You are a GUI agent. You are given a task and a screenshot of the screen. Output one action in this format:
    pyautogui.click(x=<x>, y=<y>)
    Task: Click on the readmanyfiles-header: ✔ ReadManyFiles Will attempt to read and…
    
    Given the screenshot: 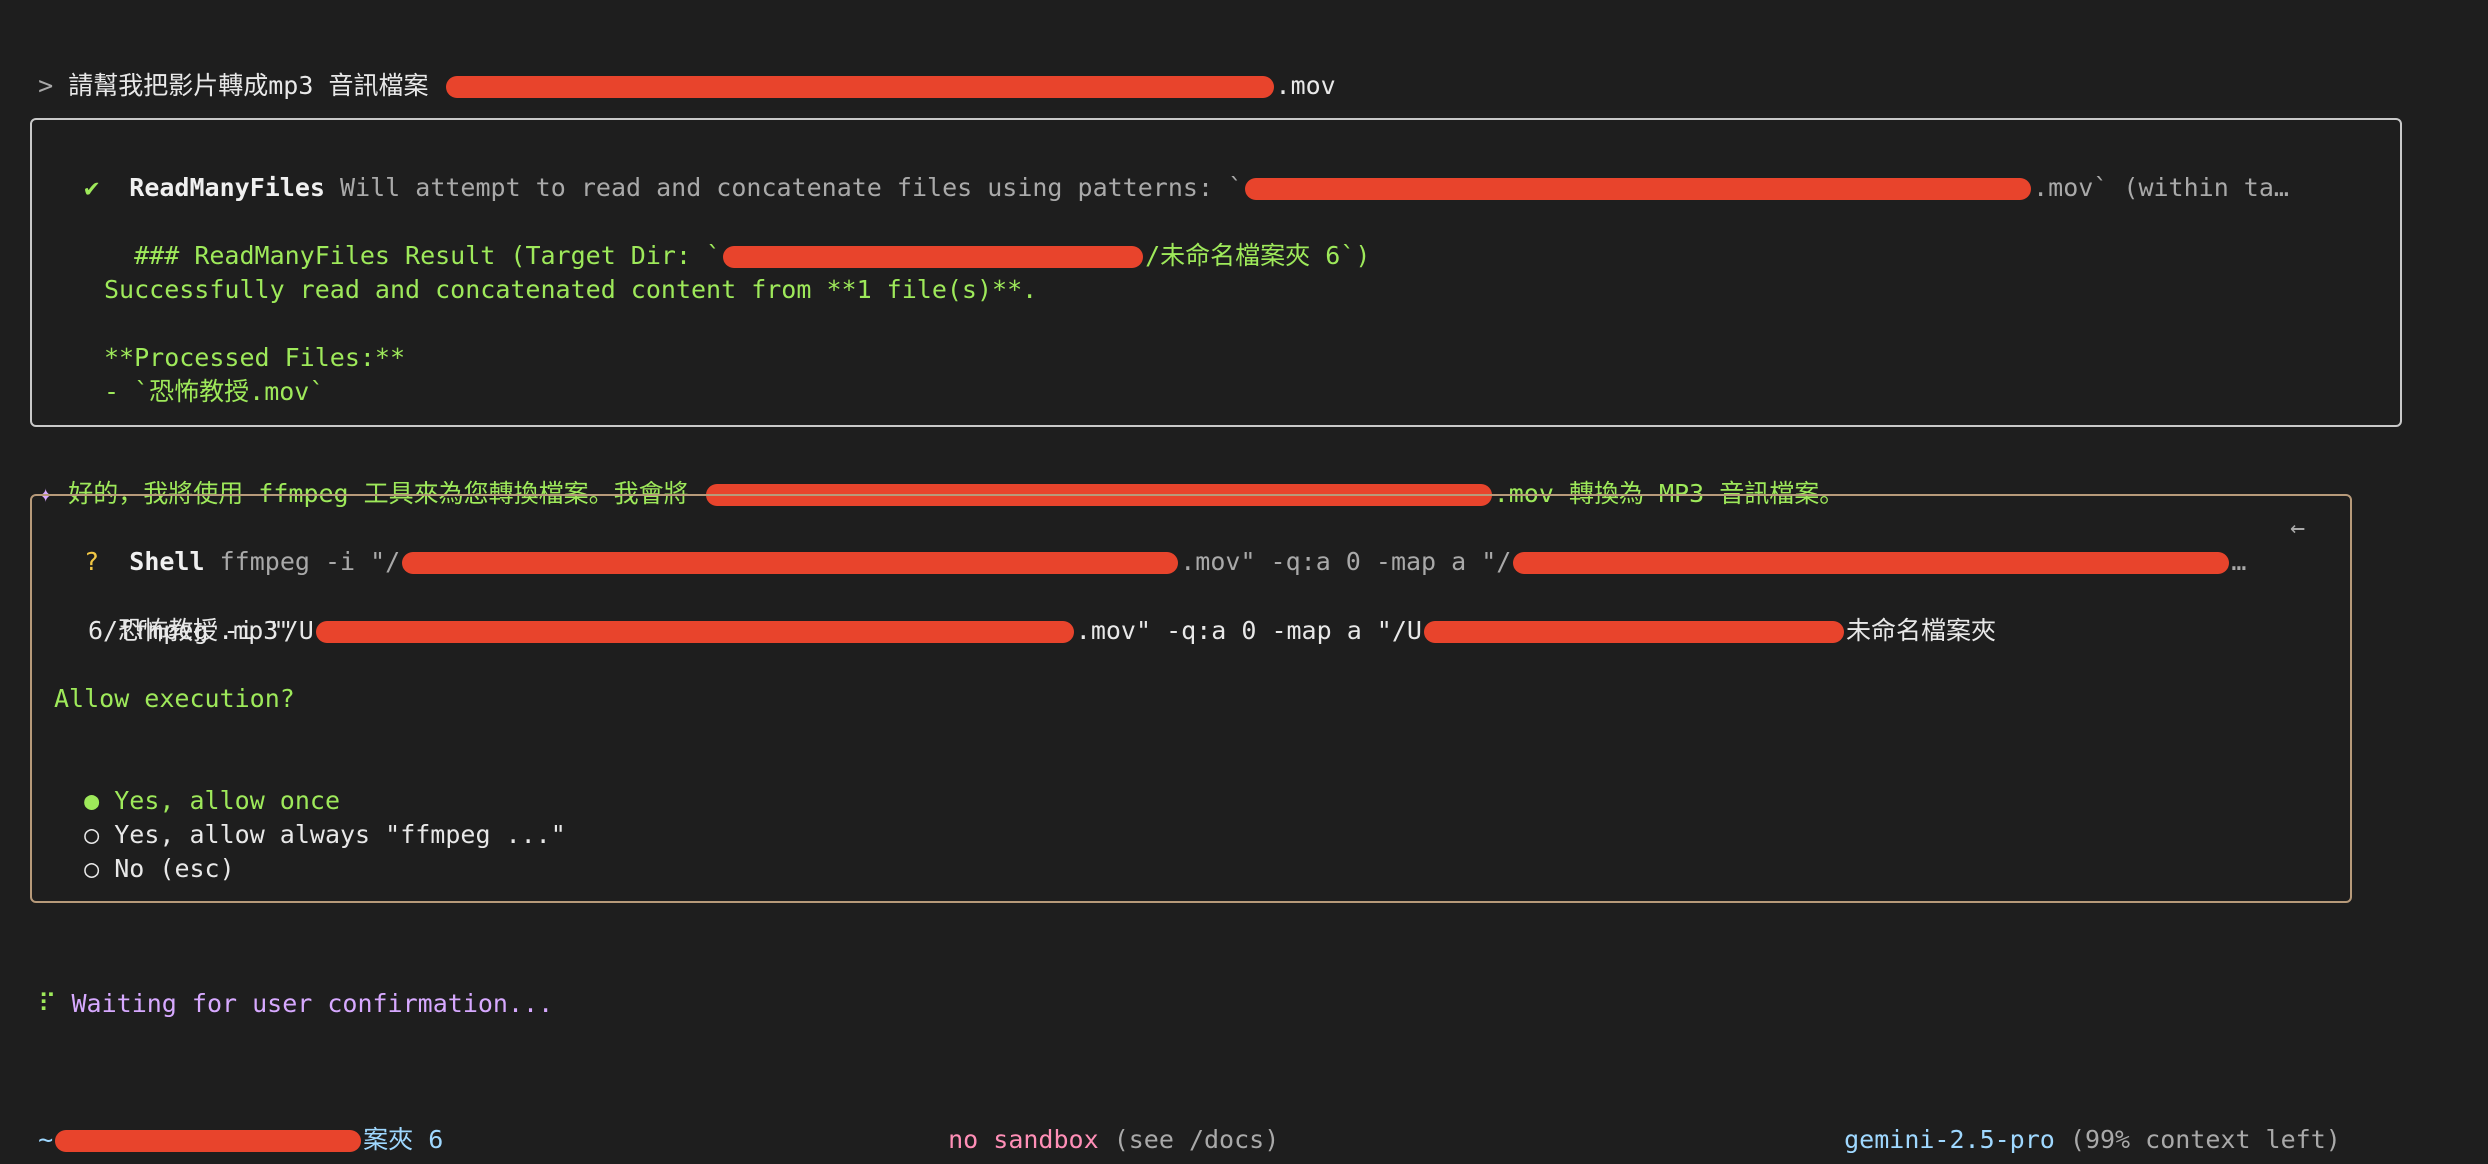 What is the action you would take?
    pyautogui.click(x=1171, y=169)
    